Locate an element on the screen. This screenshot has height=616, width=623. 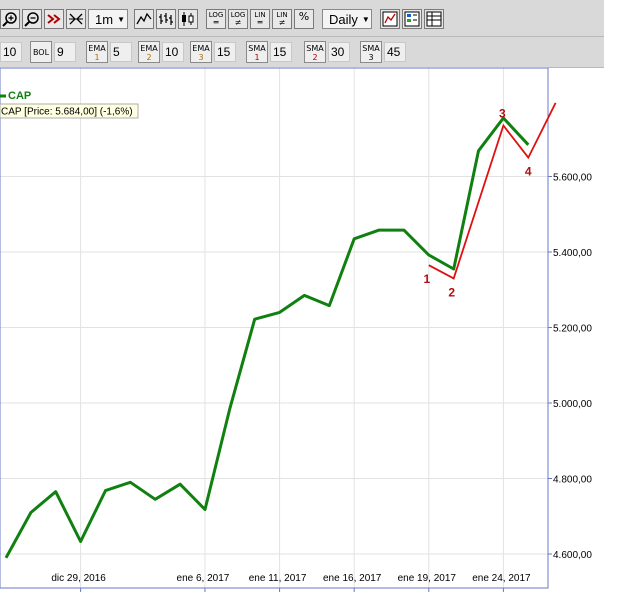
x-tick-label: ene 11, 2017 is located at coordinates (278, 578).